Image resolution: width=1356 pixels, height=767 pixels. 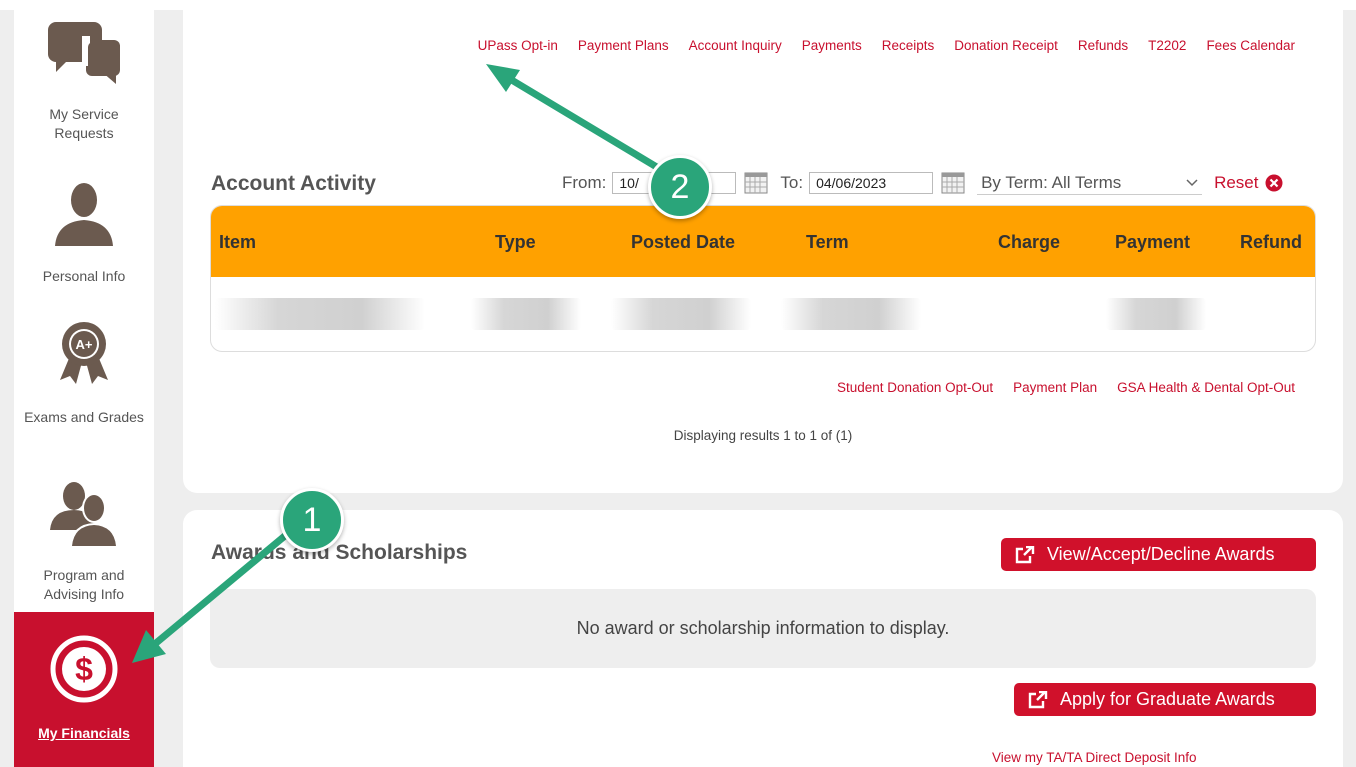 I want to click on reset-label: Reset, so click(x=1236, y=182).